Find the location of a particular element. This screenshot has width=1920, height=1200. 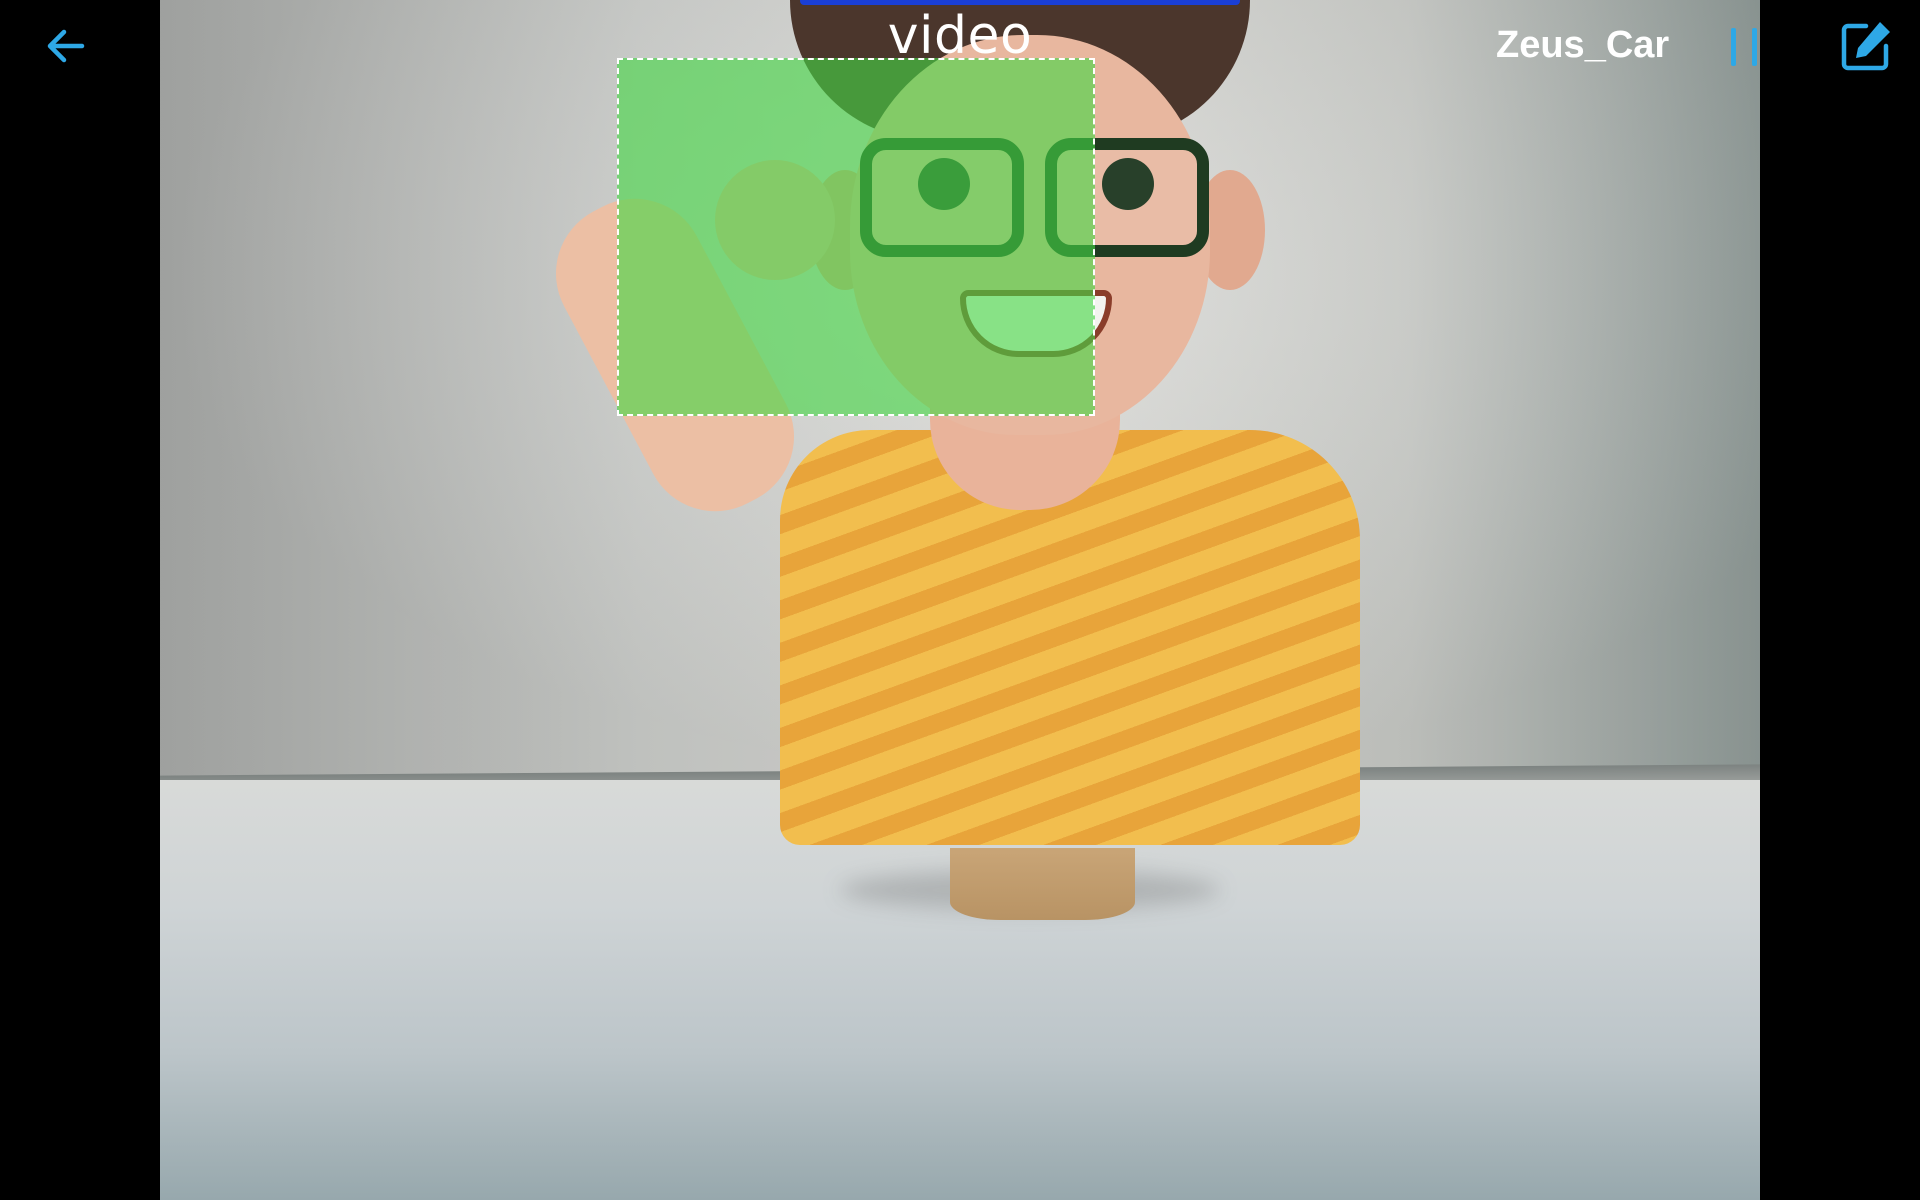

top-accent-bar is located at coordinates (1020, 2).